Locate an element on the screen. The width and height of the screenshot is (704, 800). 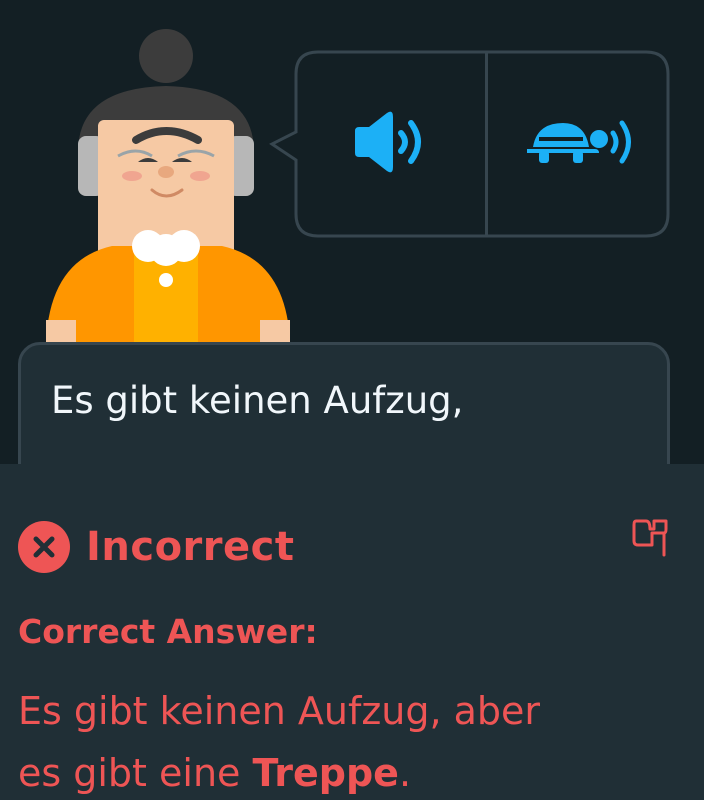
report-button is located at coordinates (650, 539).